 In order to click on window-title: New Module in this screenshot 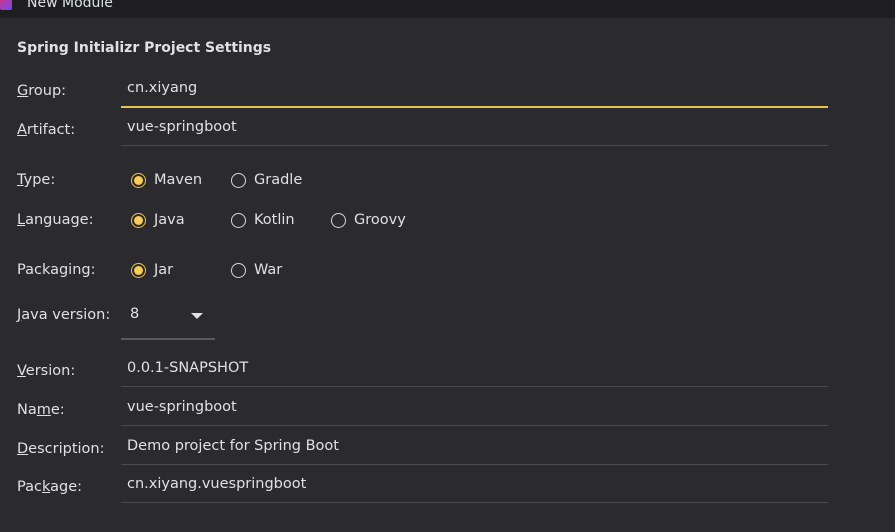, I will do `click(70, 5)`.